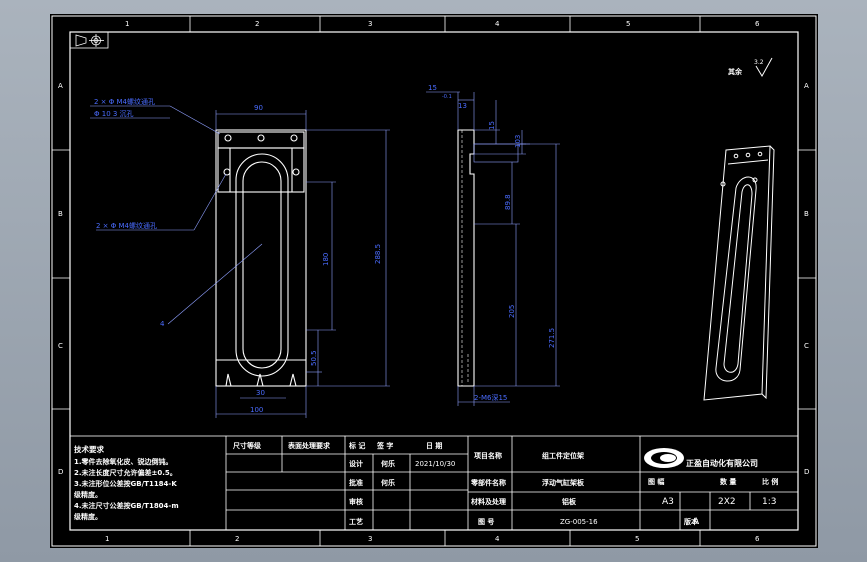  Describe the element at coordinates (759, 62) in the screenshot. I see `roughness-value: 3.2` at that location.